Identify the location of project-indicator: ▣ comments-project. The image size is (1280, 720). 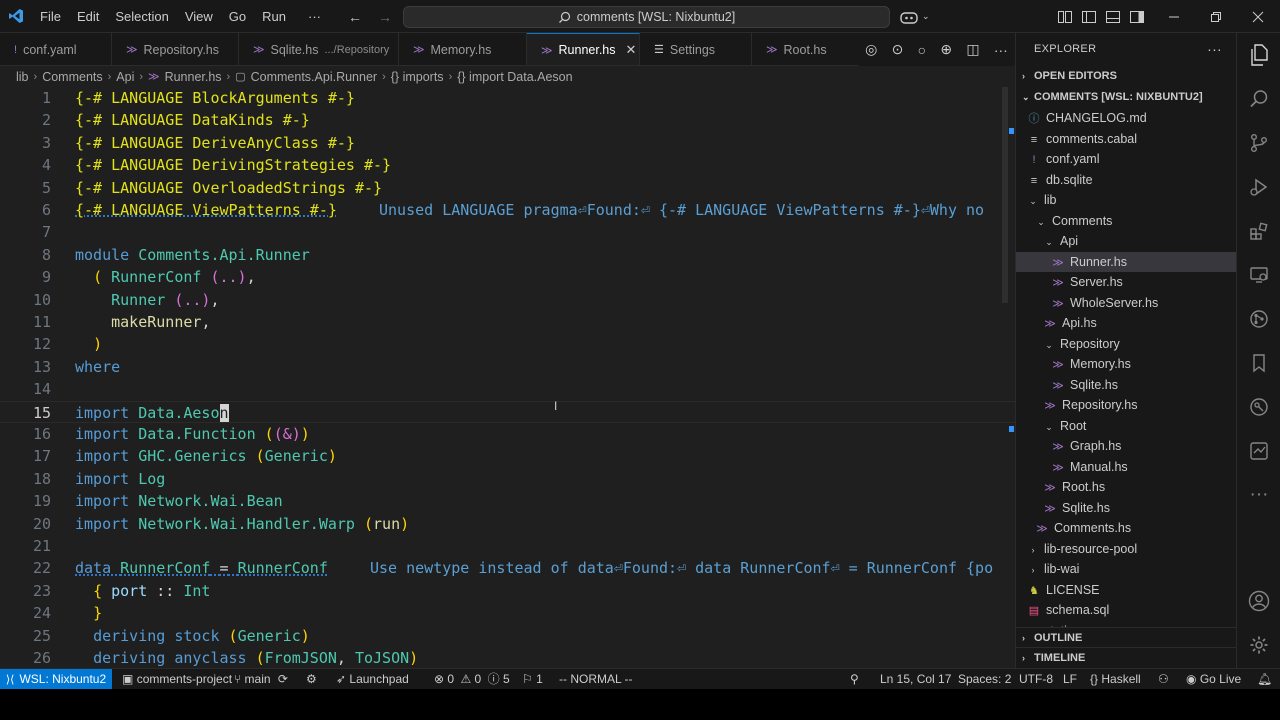
(177, 679).